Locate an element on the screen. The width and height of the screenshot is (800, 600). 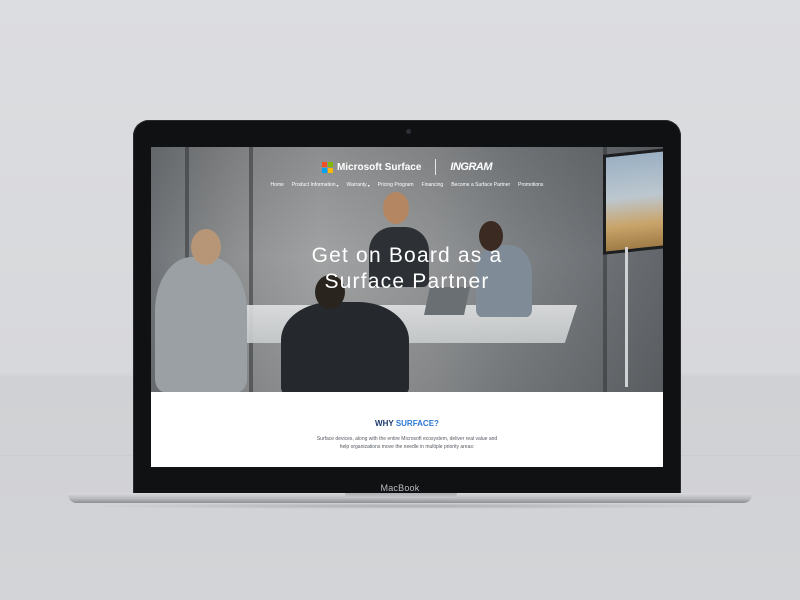
nav-label: Pricing Program is located at coordinates (395, 185).